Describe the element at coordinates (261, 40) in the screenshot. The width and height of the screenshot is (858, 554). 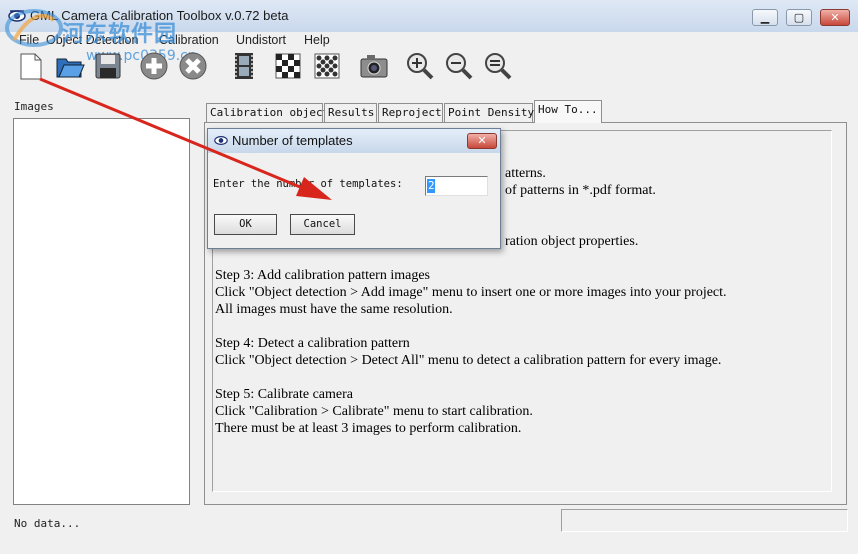
I see `menu-undistort: Undistort` at that location.